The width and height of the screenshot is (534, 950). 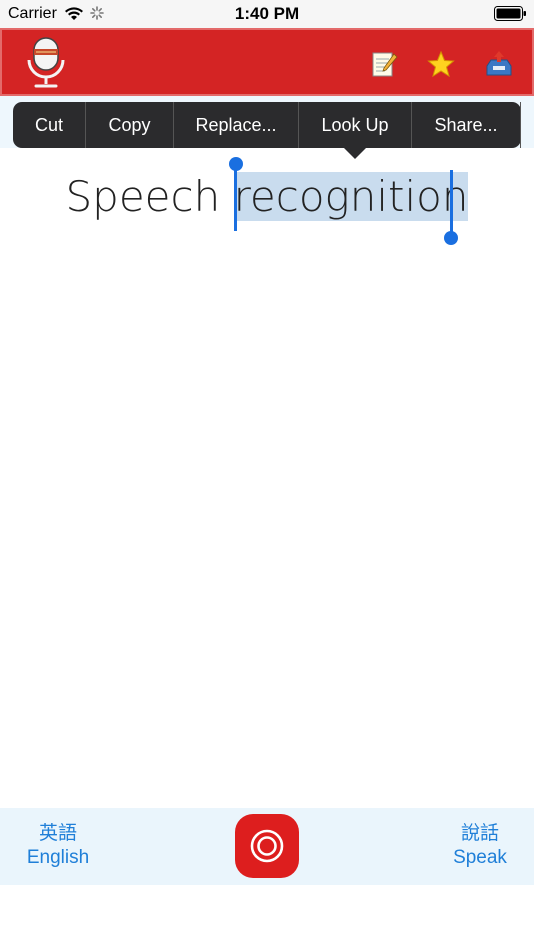 What do you see at coordinates (58, 857) in the screenshot?
I see `language-label: English` at bounding box center [58, 857].